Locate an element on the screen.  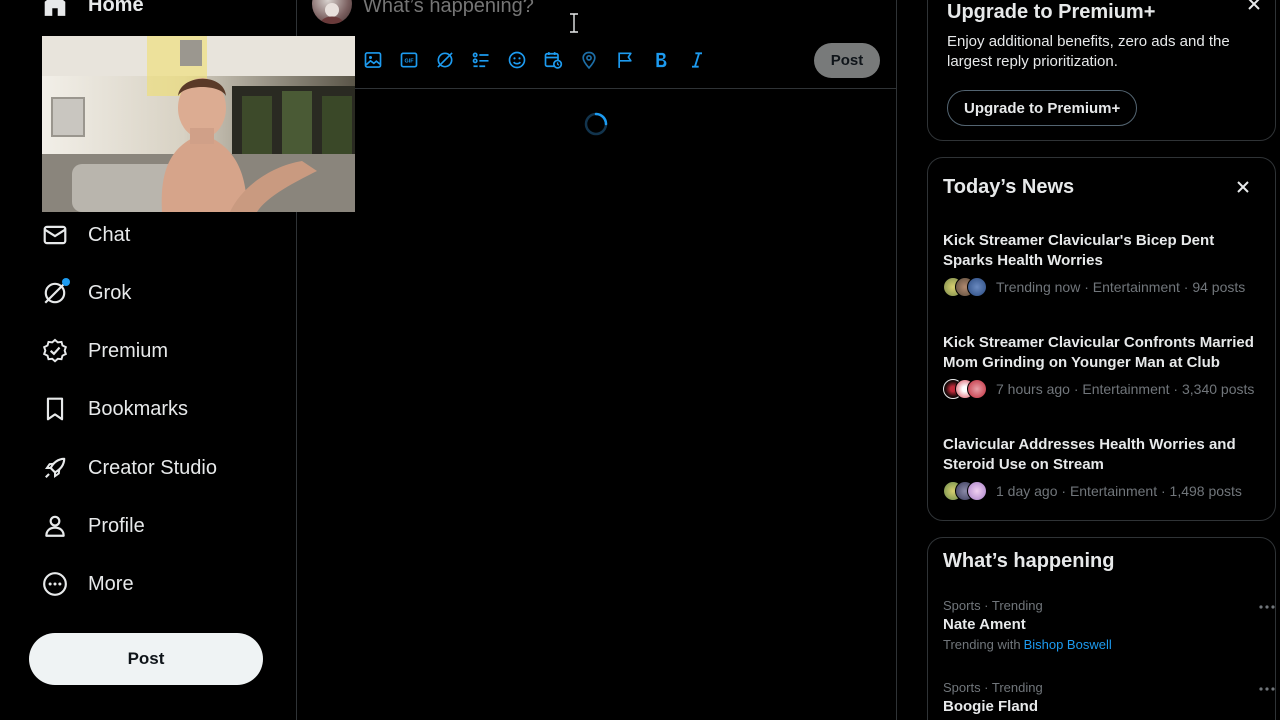
sidebar-item-chat: Chat is located at coordinates (86, 235).